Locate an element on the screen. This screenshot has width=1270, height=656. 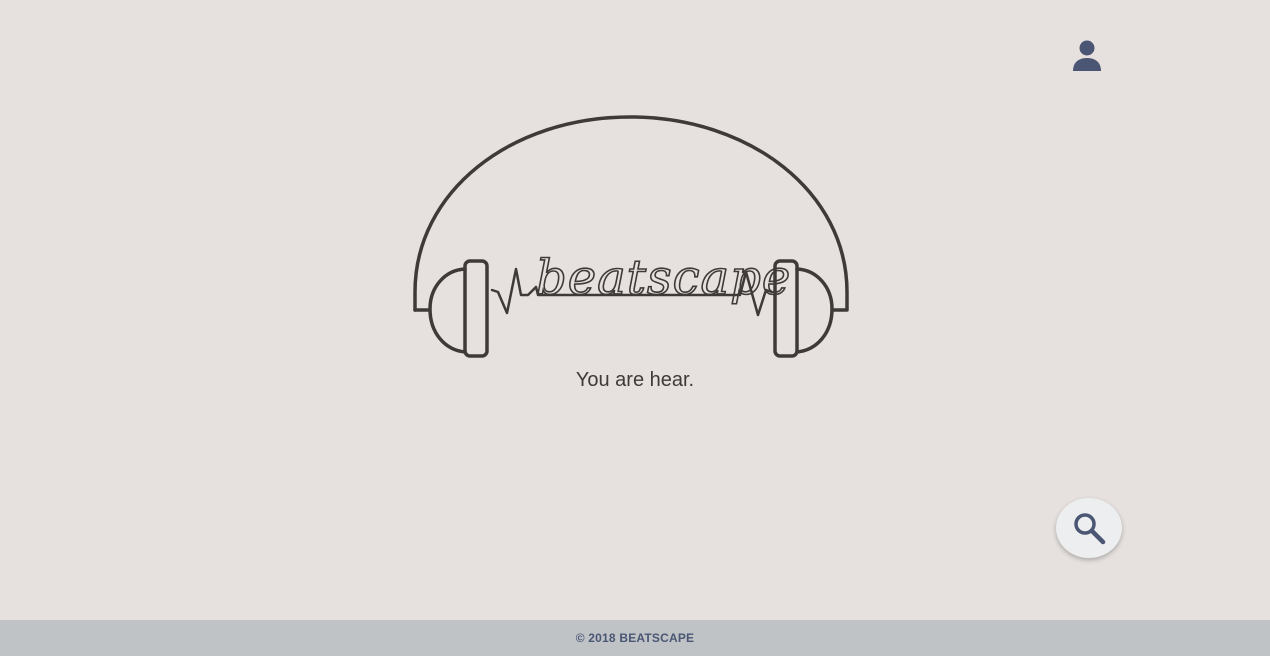
user-icon is located at coordinates (1087, 55).